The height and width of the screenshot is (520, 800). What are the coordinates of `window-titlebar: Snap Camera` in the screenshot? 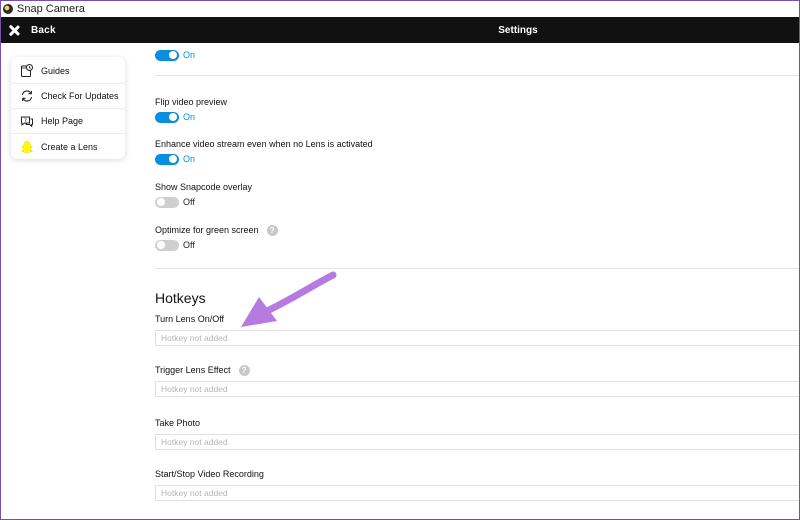 It's located at (400, 9).